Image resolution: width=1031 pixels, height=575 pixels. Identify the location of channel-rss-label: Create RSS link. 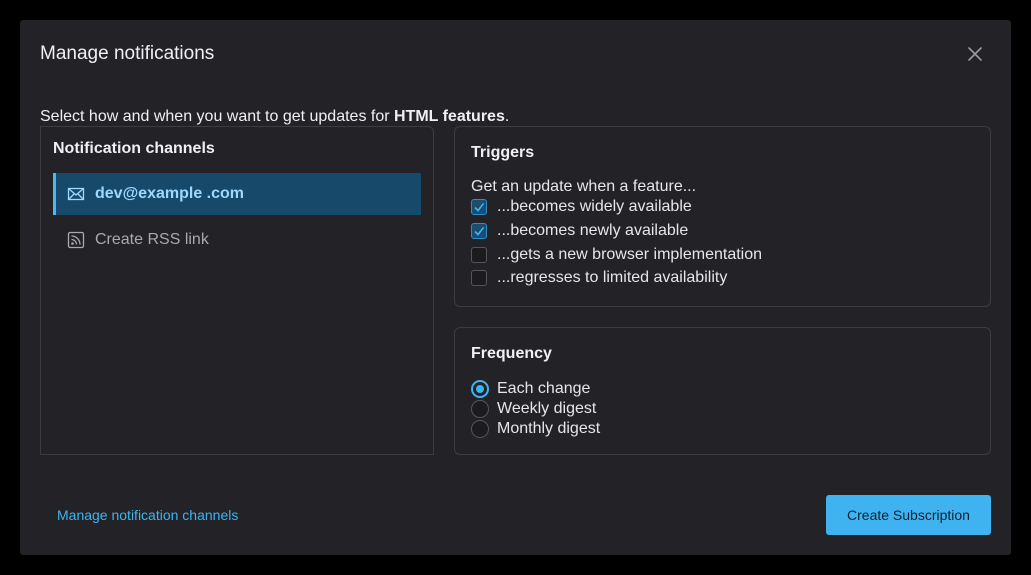
(152, 239).